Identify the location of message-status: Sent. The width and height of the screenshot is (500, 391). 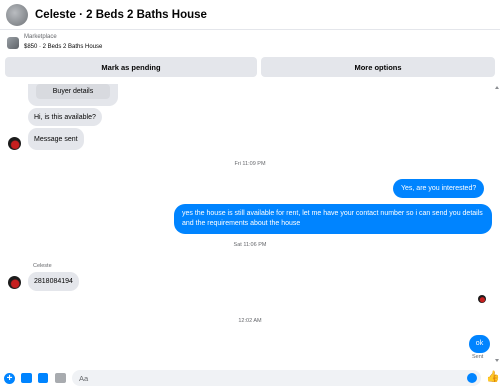
(478, 357).